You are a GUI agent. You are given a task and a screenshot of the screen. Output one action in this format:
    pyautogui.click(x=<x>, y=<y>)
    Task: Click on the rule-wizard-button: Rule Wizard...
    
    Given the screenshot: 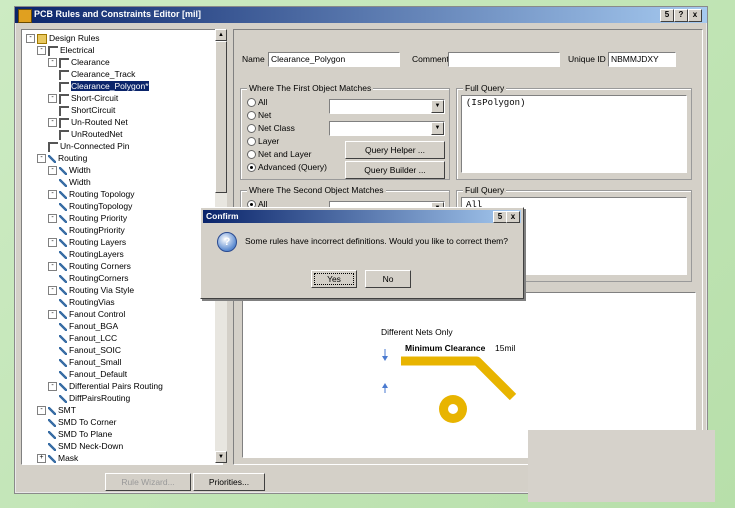 What is the action you would take?
    pyautogui.click(x=148, y=482)
    